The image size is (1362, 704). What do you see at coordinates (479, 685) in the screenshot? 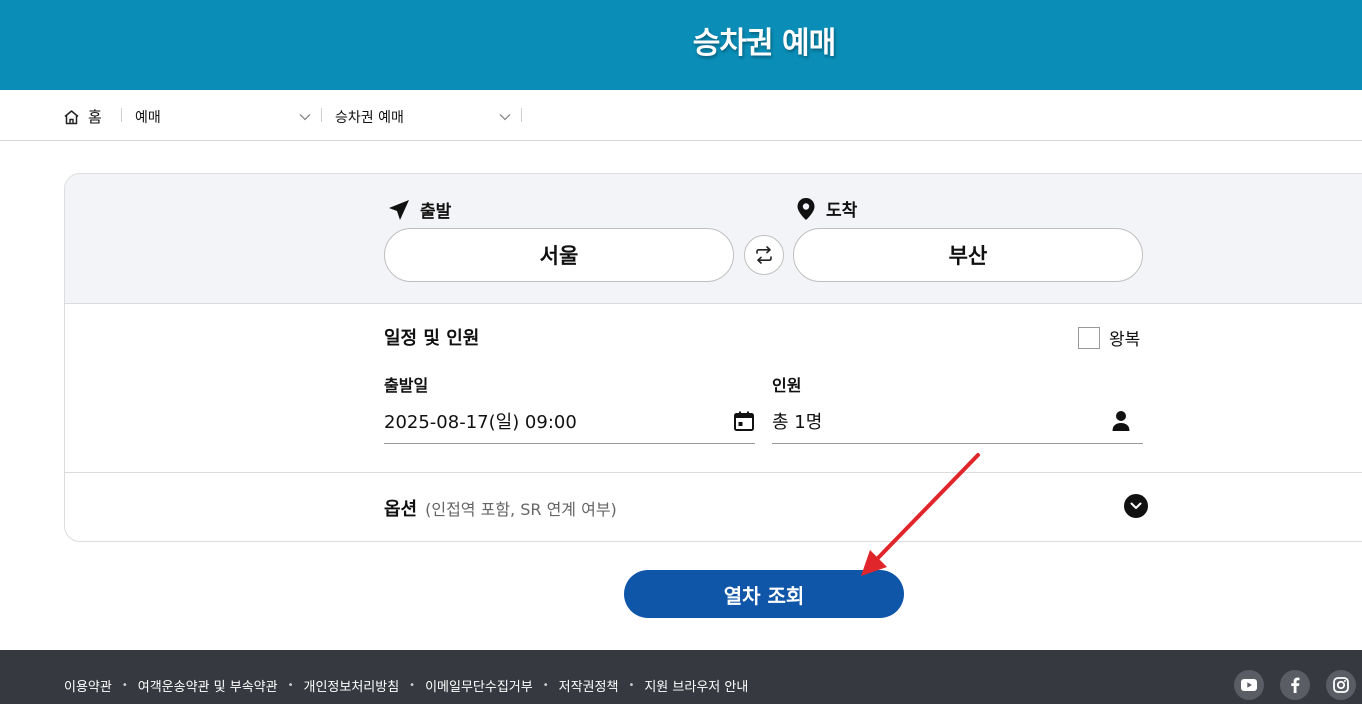
I see `footer-link-email-refusal: 이메일무단수집거부` at bounding box center [479, 685].